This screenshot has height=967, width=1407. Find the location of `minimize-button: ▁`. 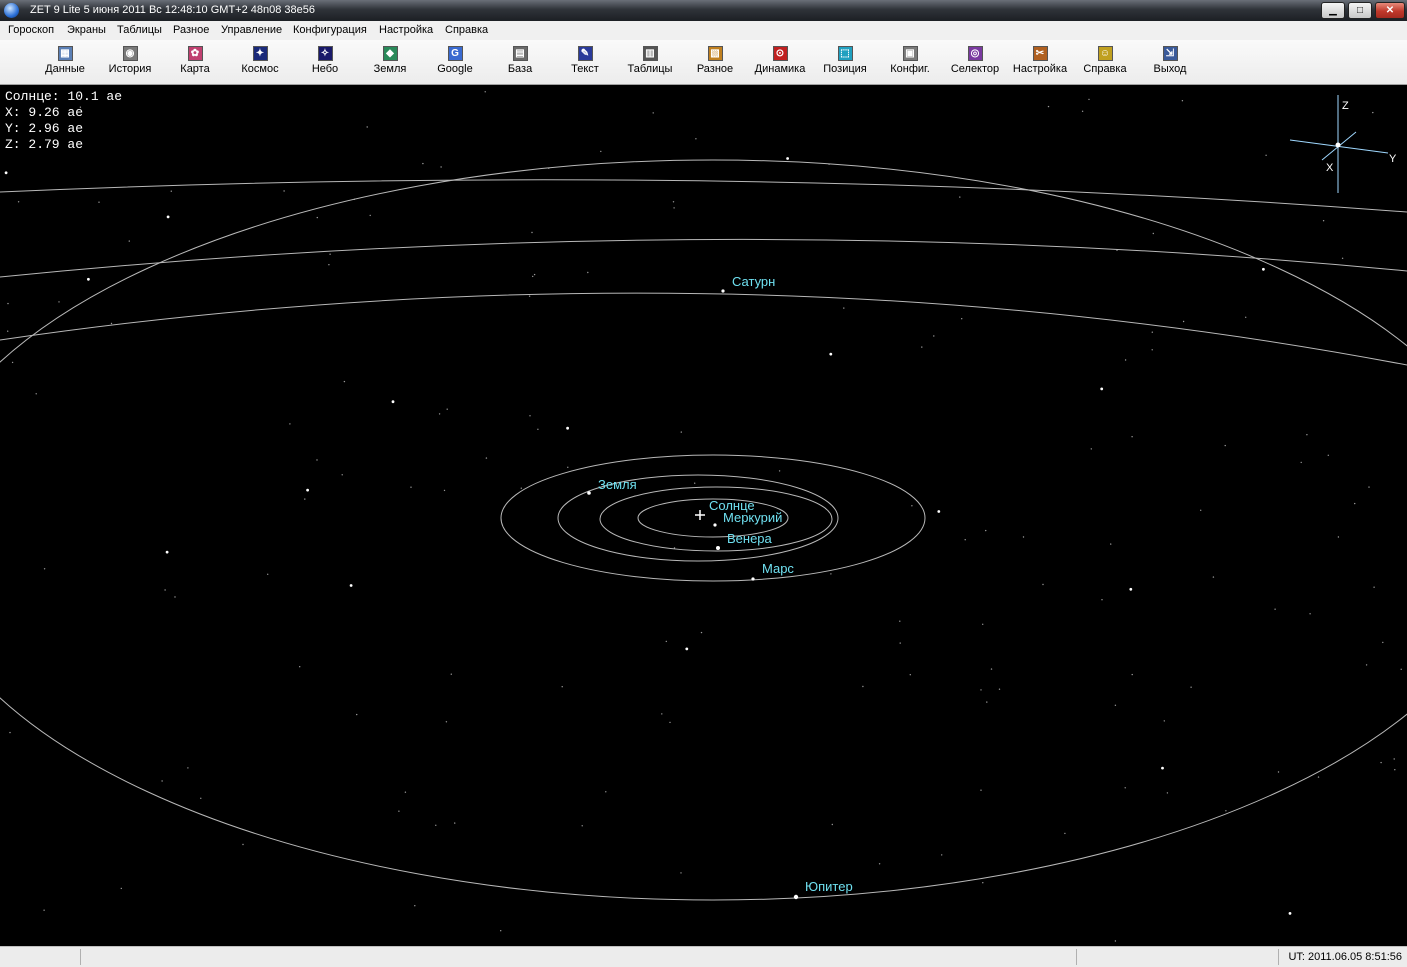

minimize-button: ▁ is located at coordinates (1333, 10).